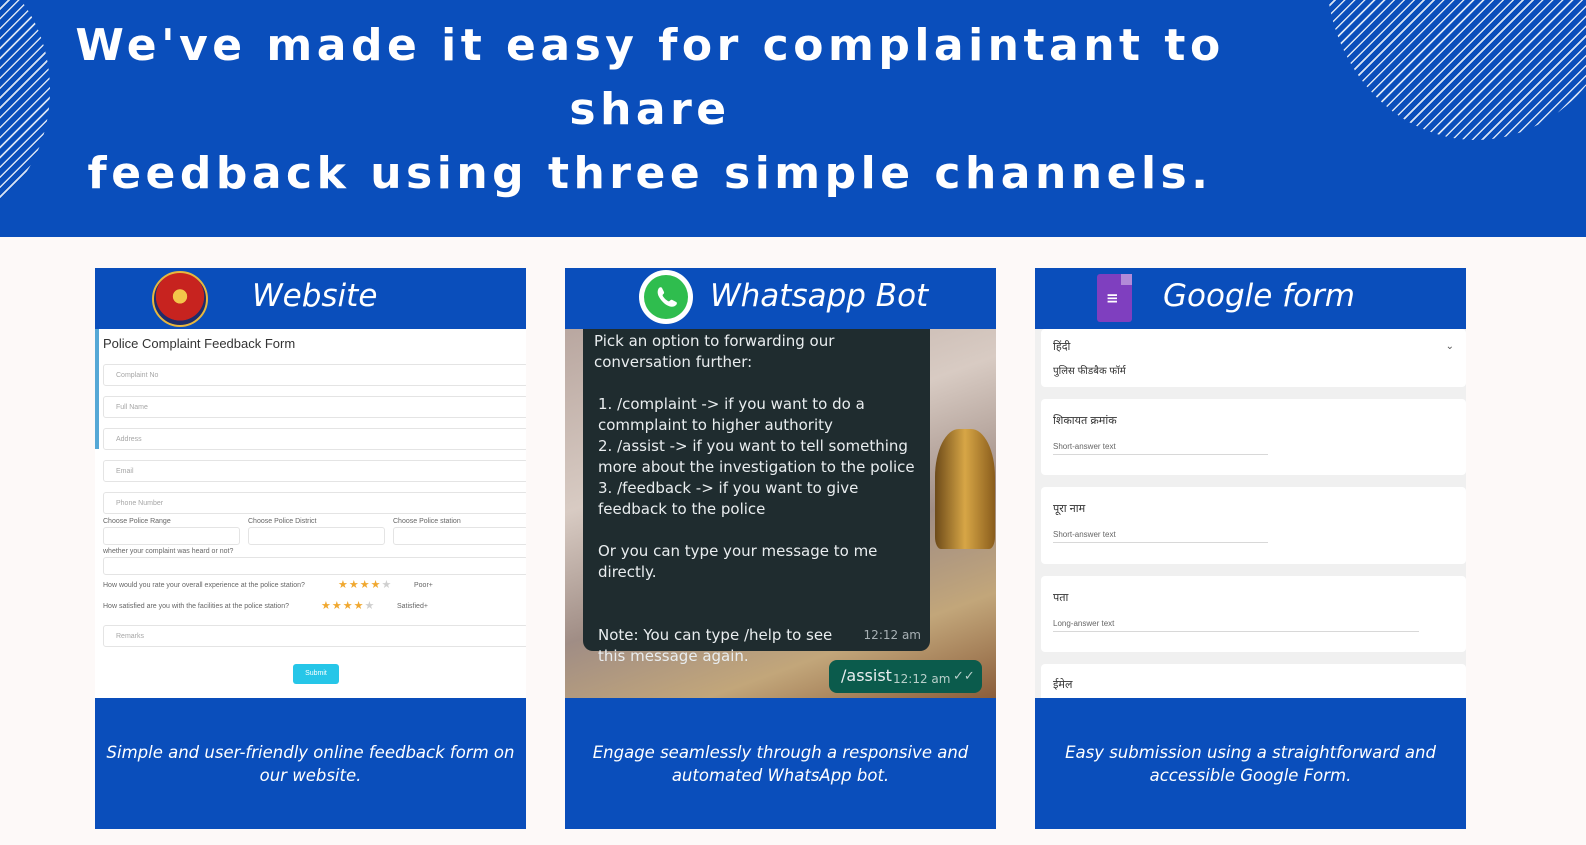 Image resolution: width=1586 pixels, height=845 pixels. Describe the element at coordinates (1253, 525) in the screenshot. I see `question-card: पूरा नाम Short-answer text` at that location.